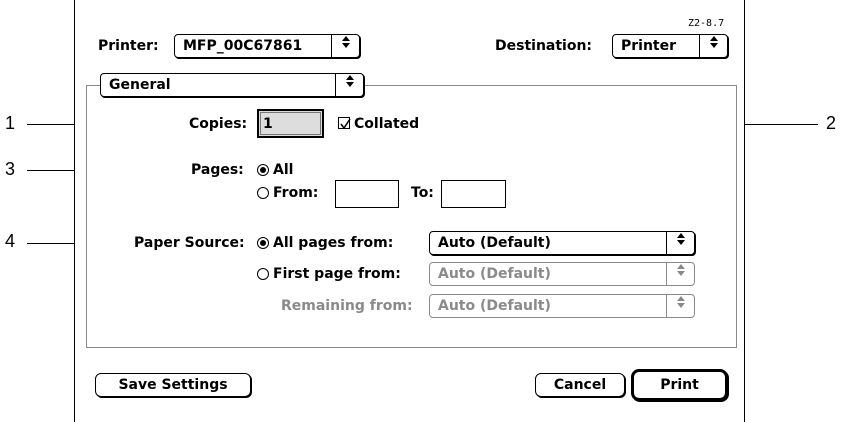 The image size is (841, 422). I want to click on destination-popup-value: Printer, so click(649, 46).